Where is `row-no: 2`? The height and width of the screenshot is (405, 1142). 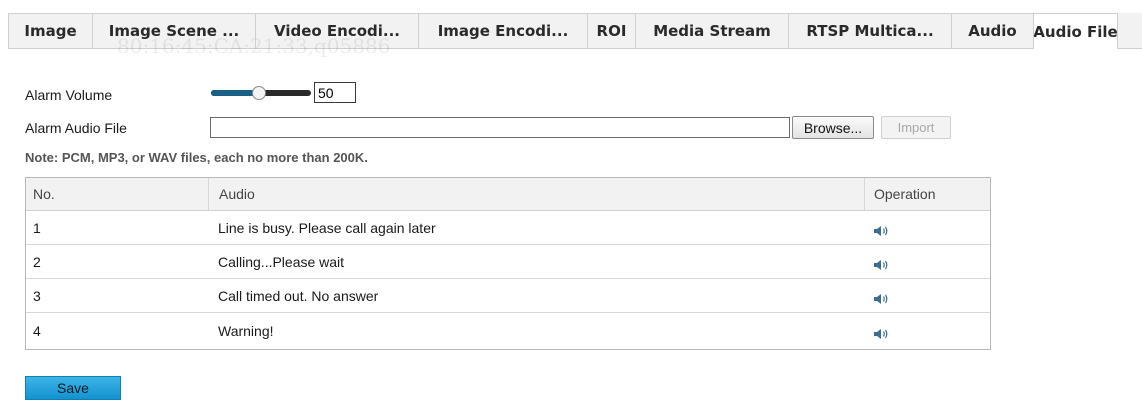
row-no: 2 is located at coordinates (37, 261).